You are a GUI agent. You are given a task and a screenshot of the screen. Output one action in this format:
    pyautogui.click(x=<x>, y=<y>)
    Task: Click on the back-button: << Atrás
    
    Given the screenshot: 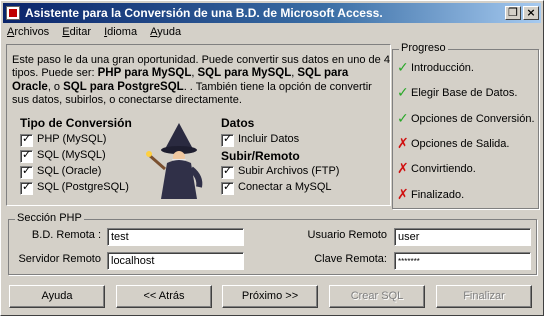 What is the action you would take?
    pyautogui.click(x=164, y=296)
    